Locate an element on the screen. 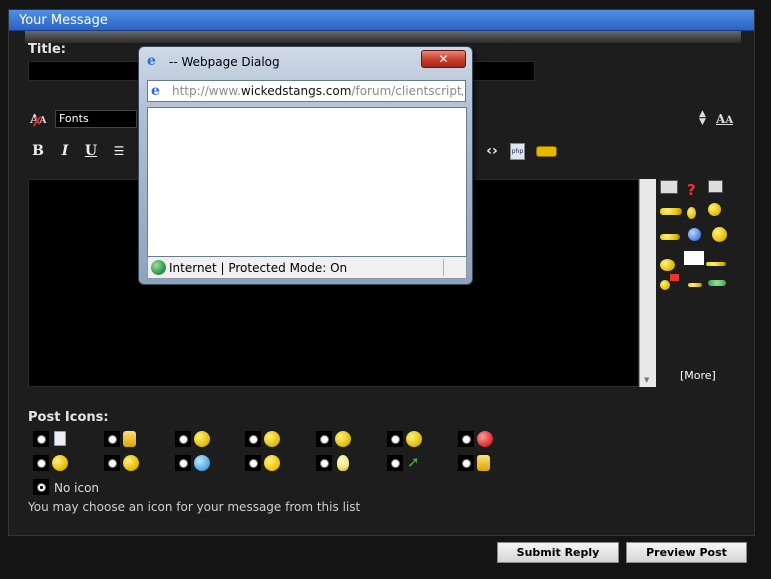  panel-header: Your Message is located at coordinates (381, 20).